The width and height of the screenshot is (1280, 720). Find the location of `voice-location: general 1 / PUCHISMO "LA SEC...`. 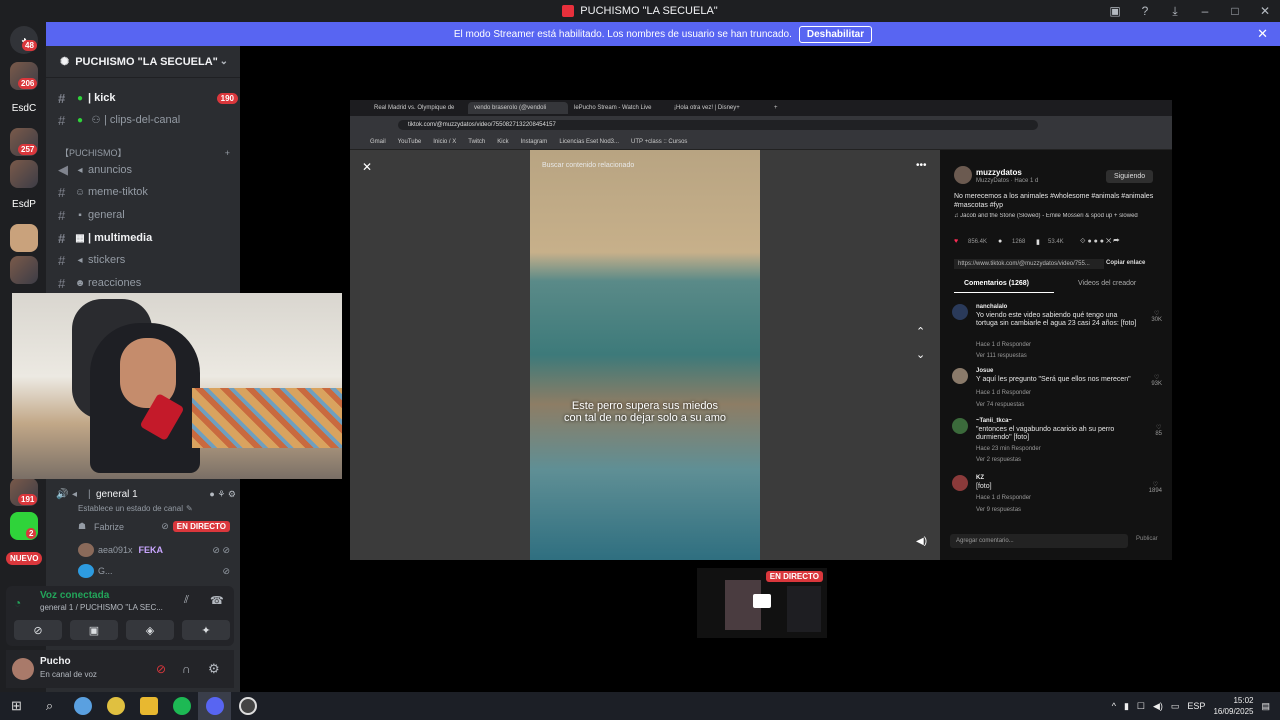

voice-location: general 1 / PUCHISMO "LA SEC... is located at coordinates (101, 607).